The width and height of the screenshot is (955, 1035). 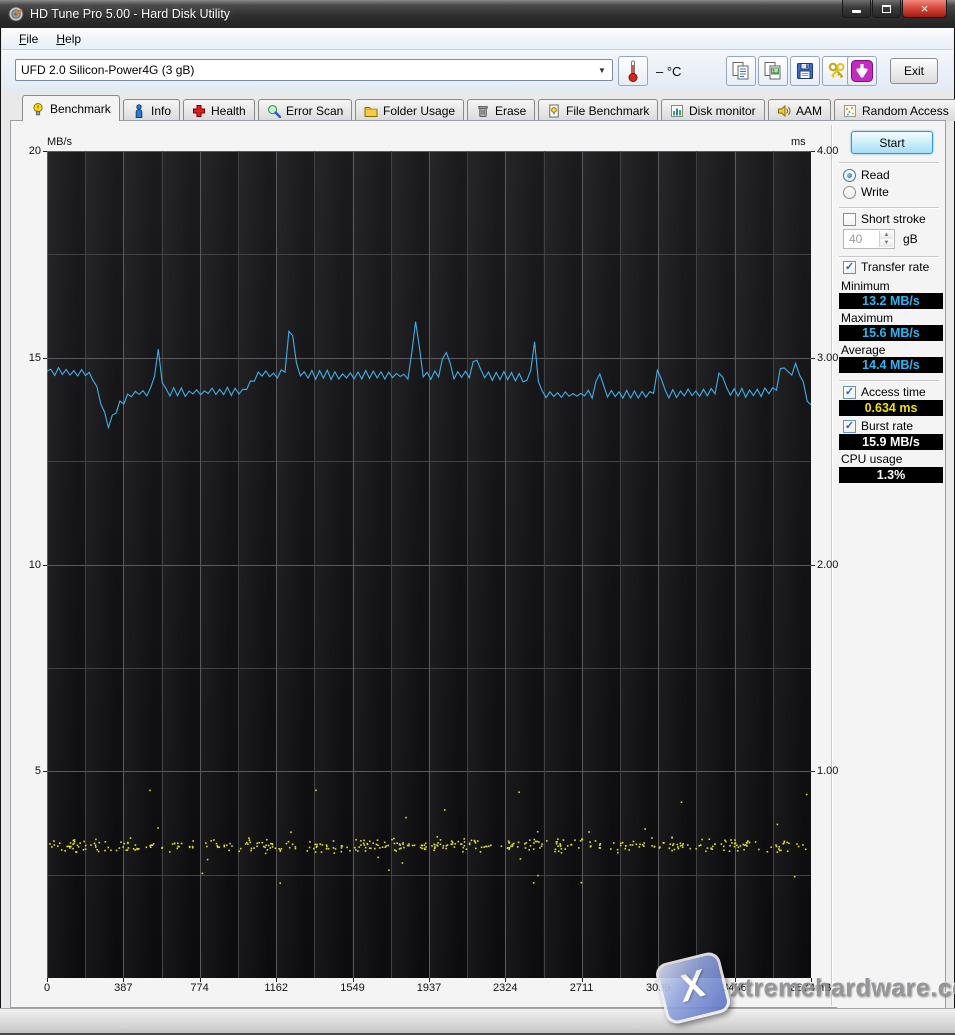 What do you see at coordinates (891, 333) in the screenshot?
I see `maximum-value: 15.6 MB/s` at bounding box center [891, 333].